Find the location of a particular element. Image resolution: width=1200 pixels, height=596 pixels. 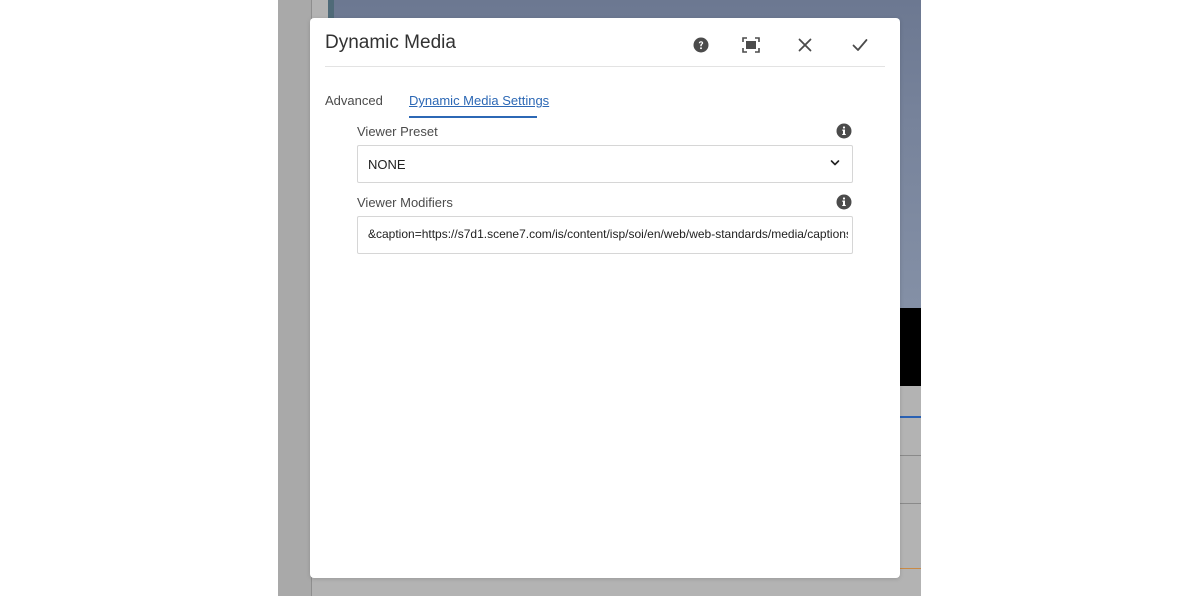

tab-dynamic-media-settings: Dynamic Media Settings is located at coordinates (479, 100).